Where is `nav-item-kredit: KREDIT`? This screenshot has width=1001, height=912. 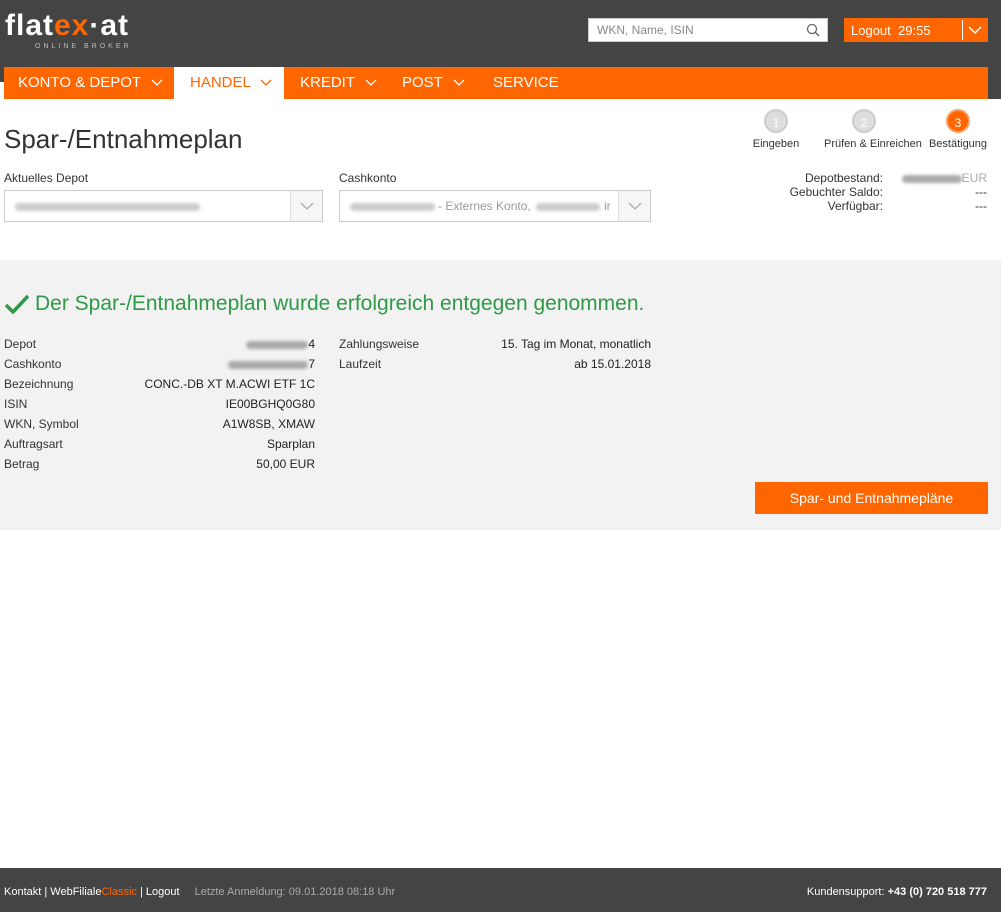 nav-item-kredit: KREDIT is located at coordinates (338, 83).